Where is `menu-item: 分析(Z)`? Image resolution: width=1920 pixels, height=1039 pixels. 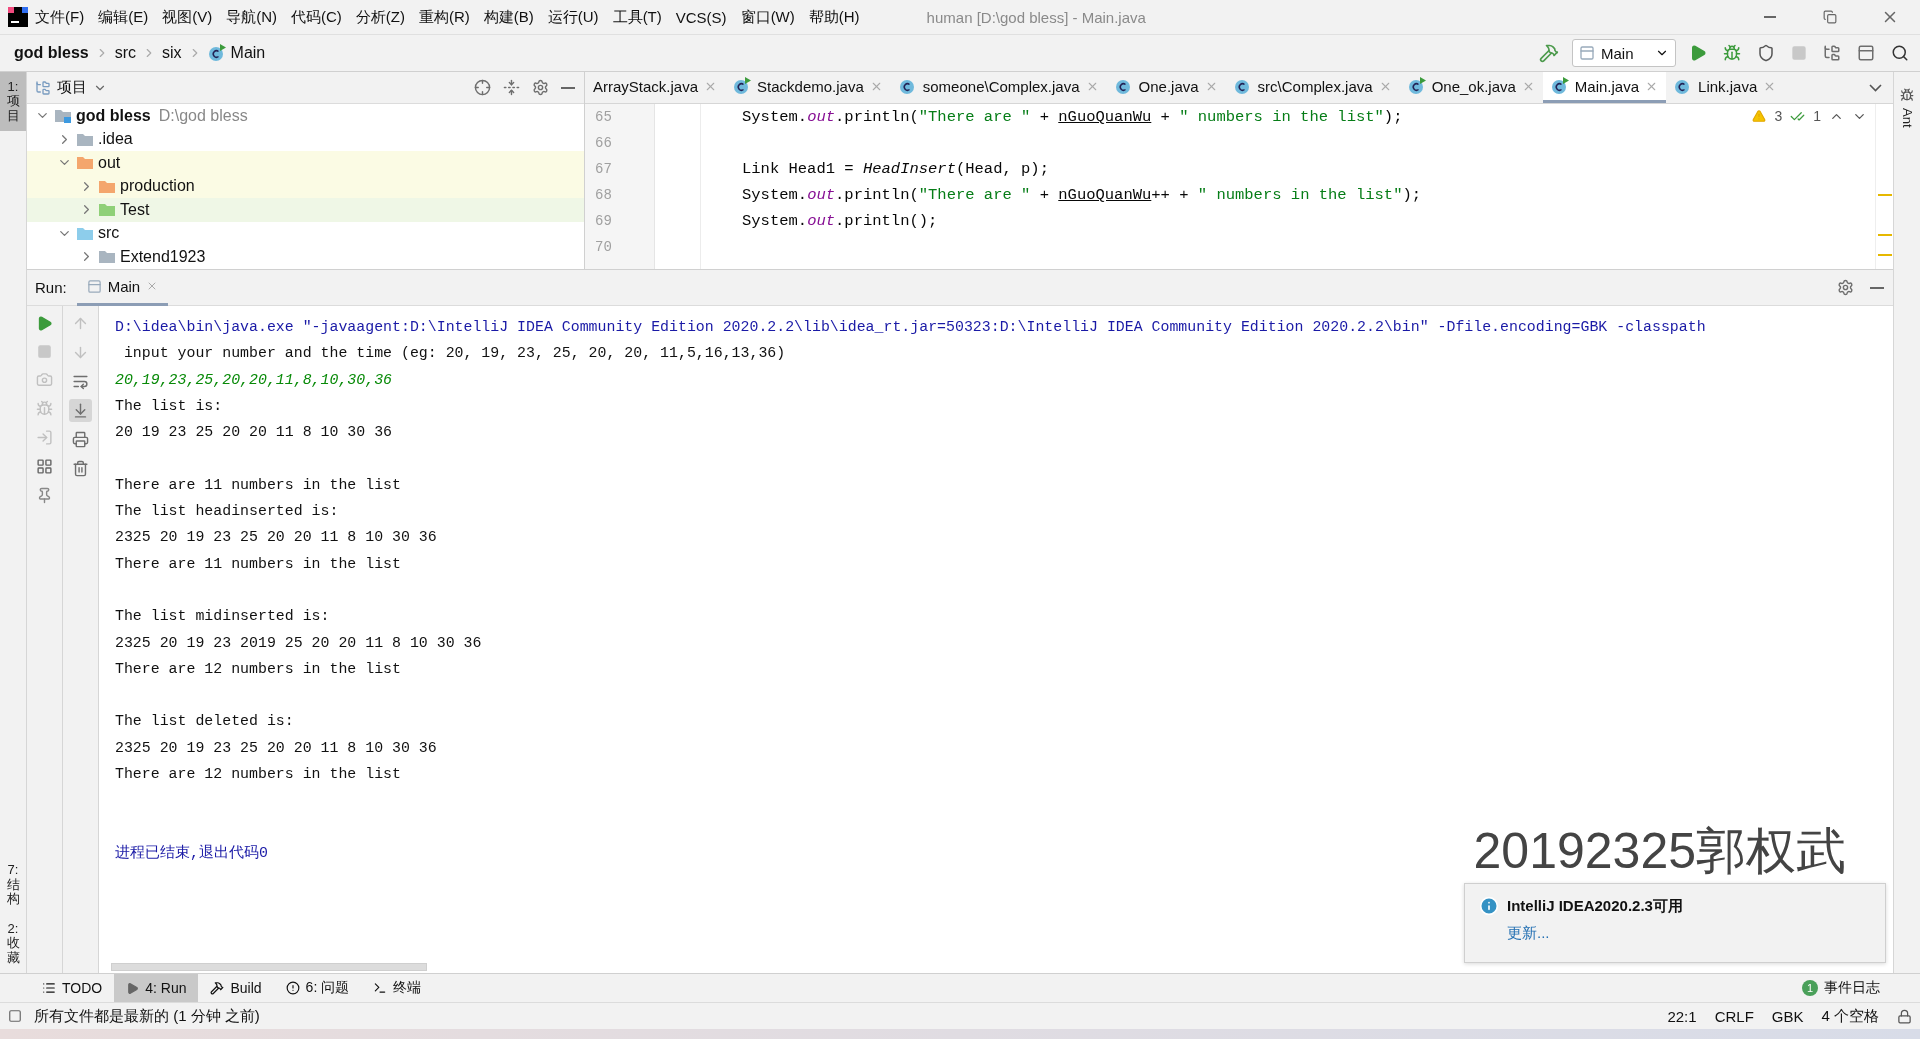
menu-item: 分析(Z) is located at coordinates (380, 17).